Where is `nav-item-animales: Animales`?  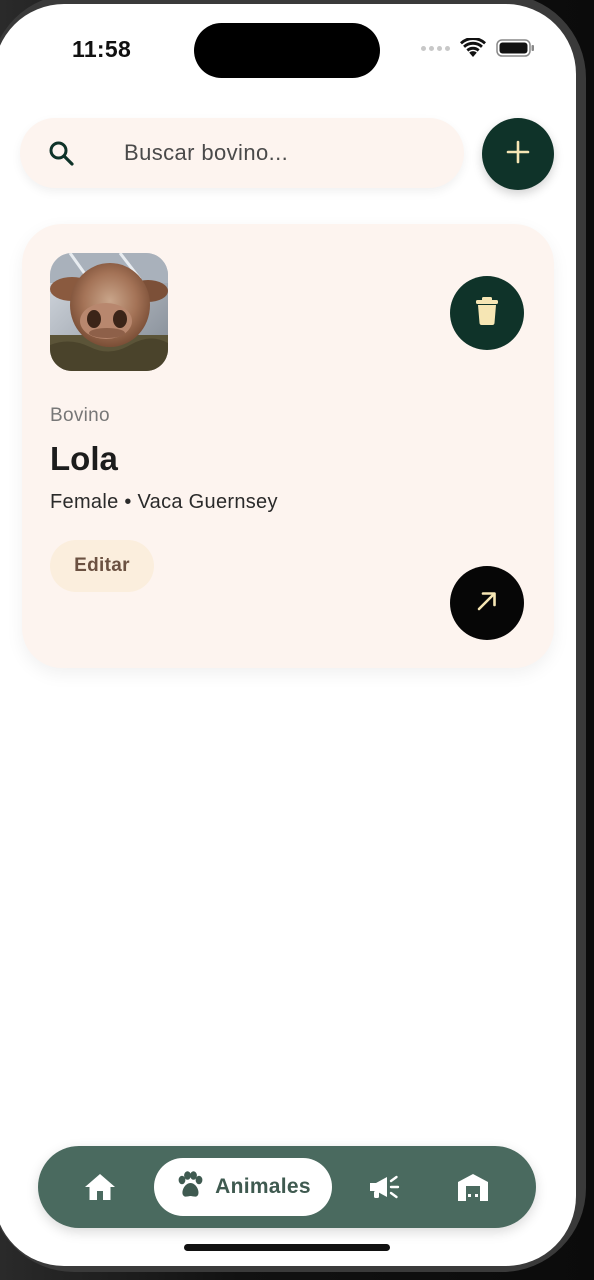 nav-item-animales: Animales is located at coordinates (243, 1187).